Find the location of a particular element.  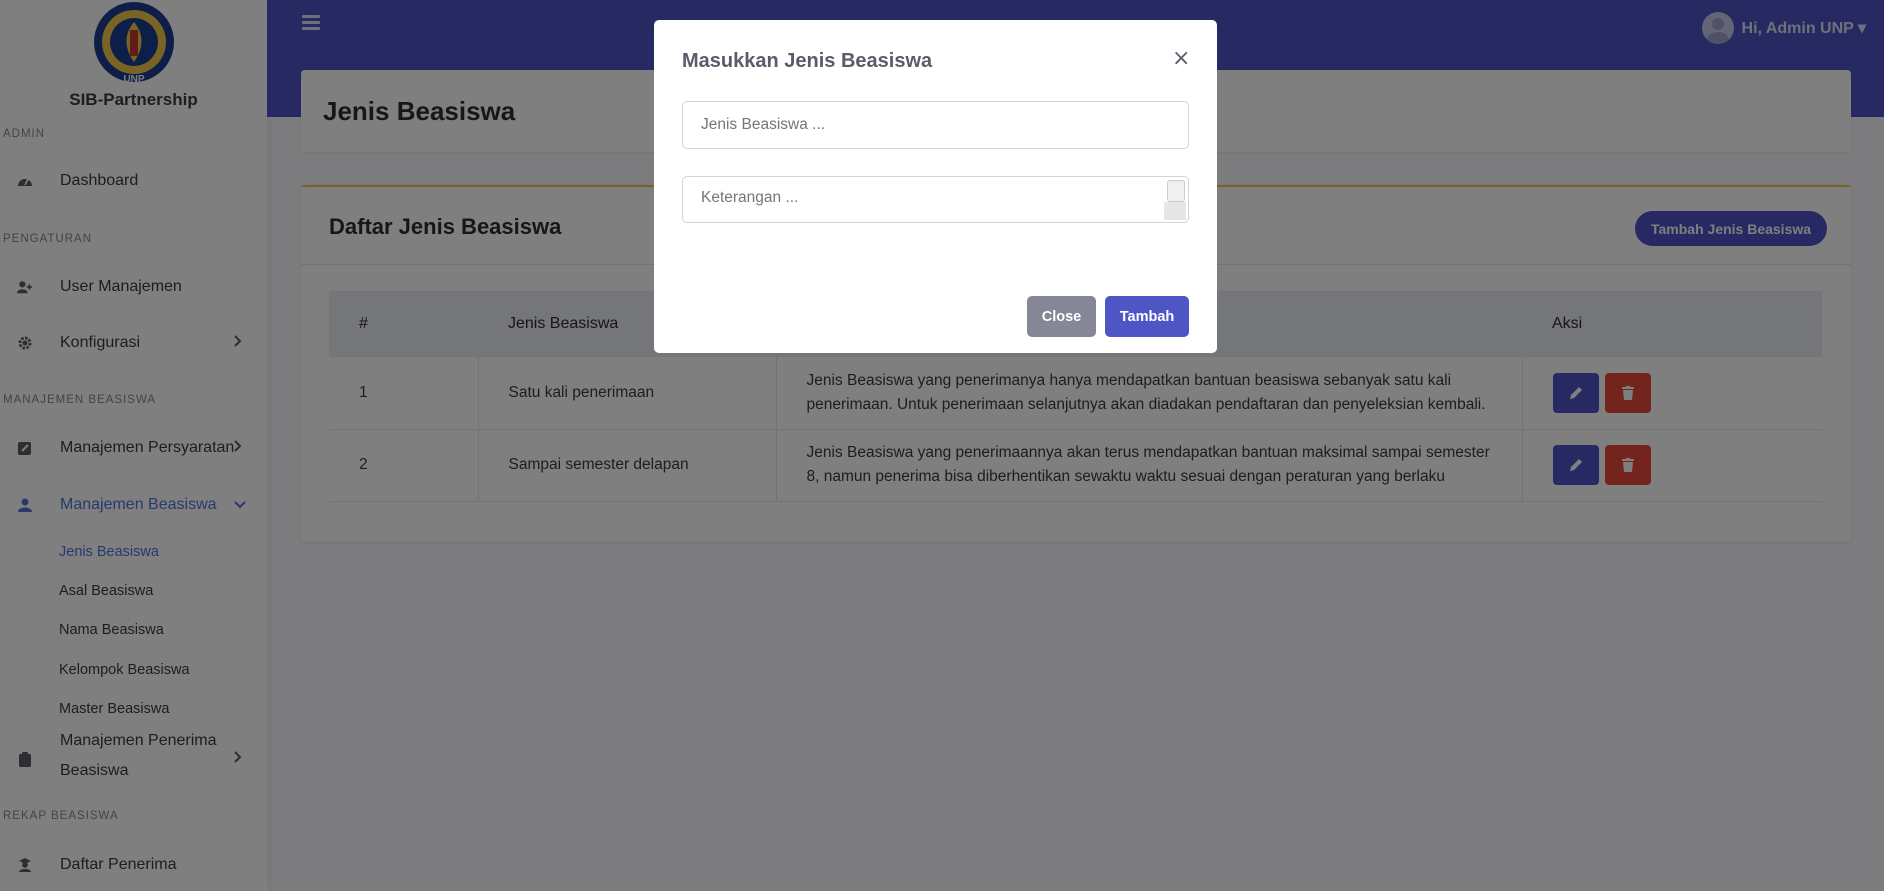

textarea-resize-handle is located at coordinates (1175, 211).